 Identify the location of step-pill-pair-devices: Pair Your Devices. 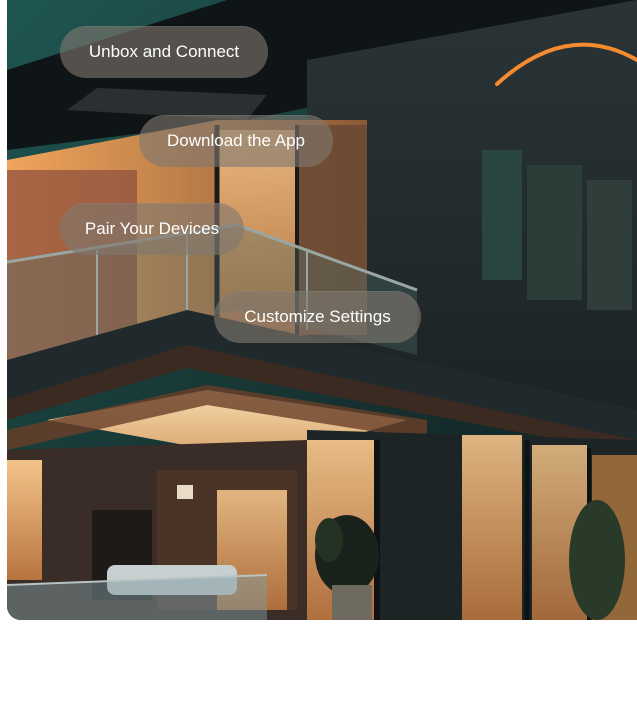
(152, 229).